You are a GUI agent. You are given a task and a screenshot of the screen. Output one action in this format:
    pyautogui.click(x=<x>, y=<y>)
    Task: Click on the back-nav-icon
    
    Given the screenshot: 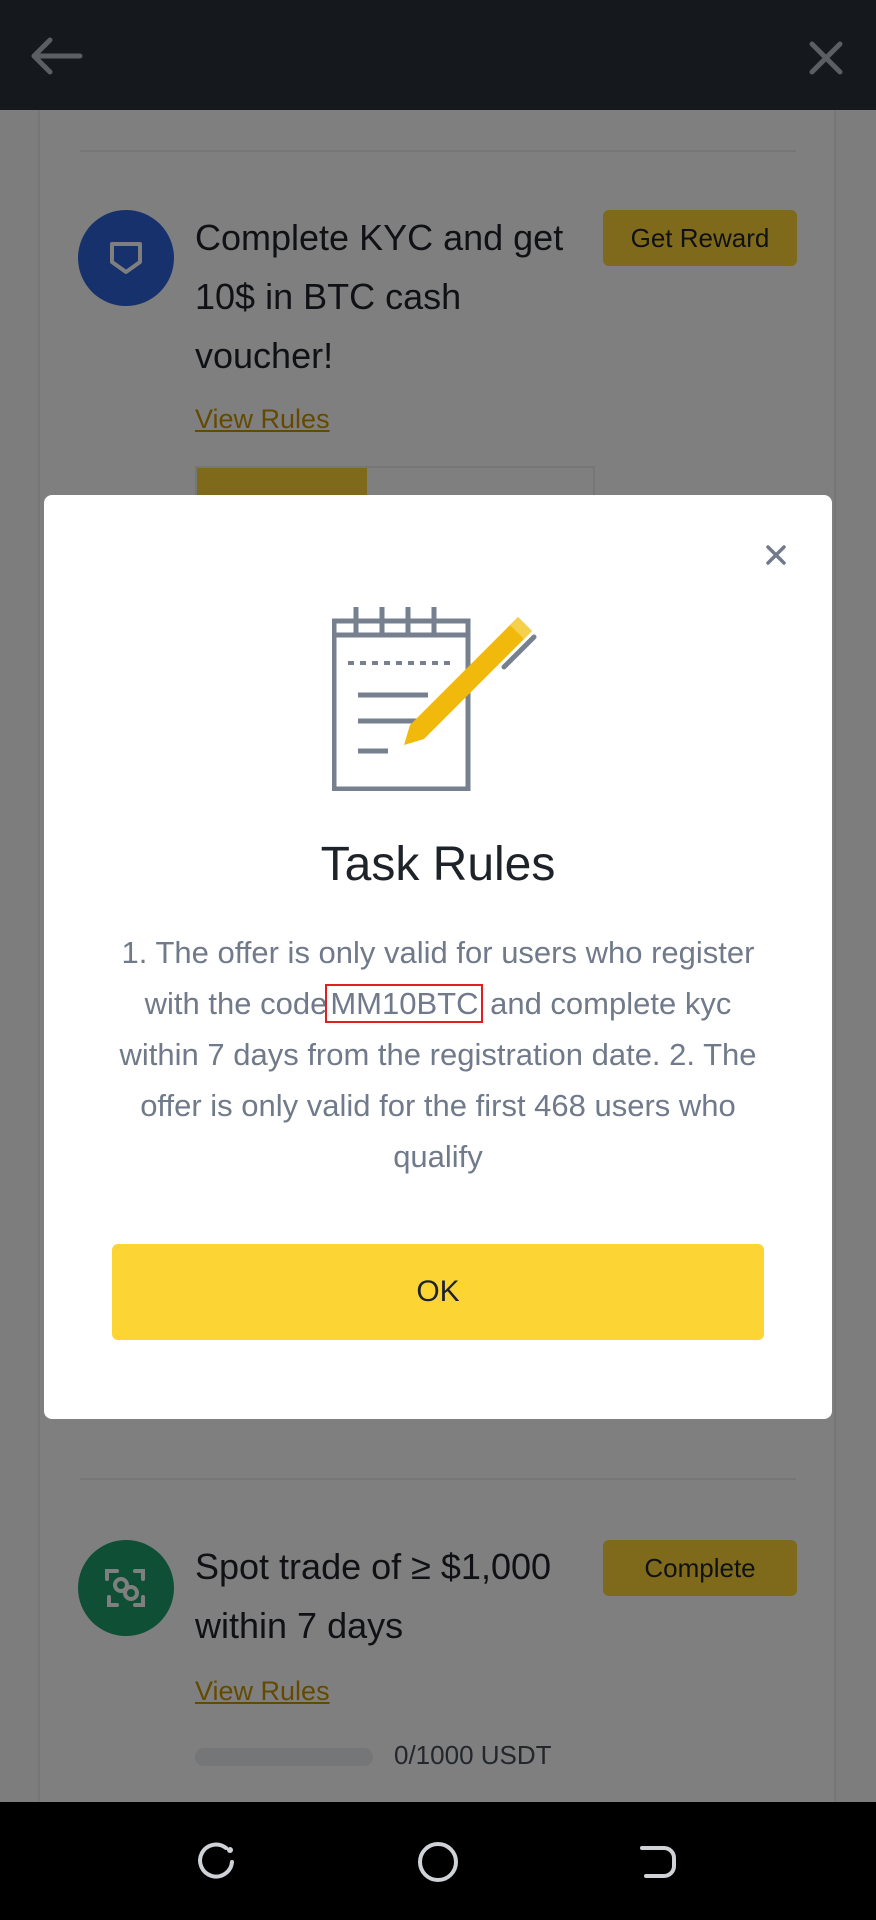 What is the action you would take?
    pyautogui.click(x=658, y=1862)
    